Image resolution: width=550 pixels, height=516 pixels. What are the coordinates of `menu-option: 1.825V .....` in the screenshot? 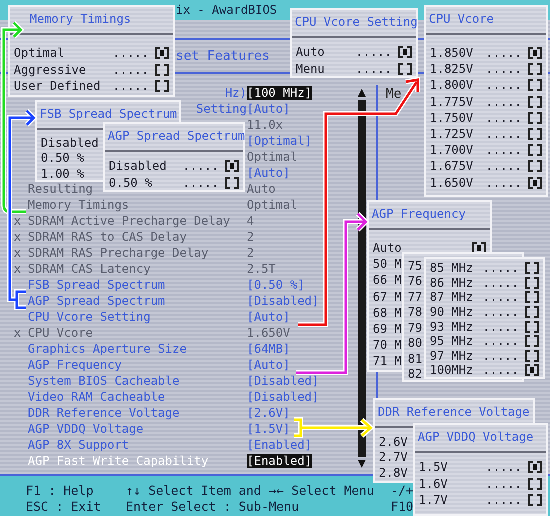 It's located at (486, 69).